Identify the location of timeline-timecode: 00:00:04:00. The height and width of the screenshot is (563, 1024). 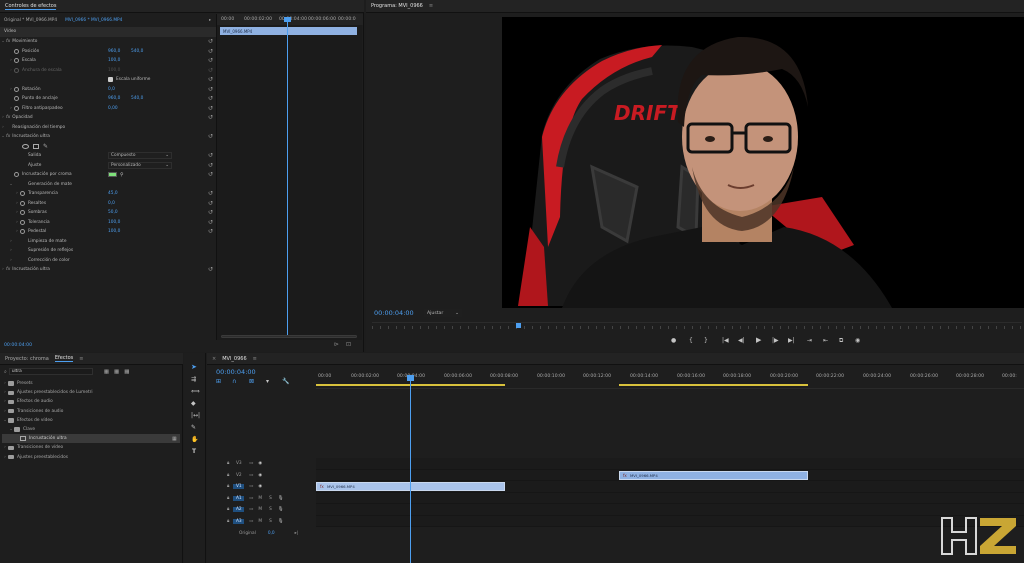
(236, 372).